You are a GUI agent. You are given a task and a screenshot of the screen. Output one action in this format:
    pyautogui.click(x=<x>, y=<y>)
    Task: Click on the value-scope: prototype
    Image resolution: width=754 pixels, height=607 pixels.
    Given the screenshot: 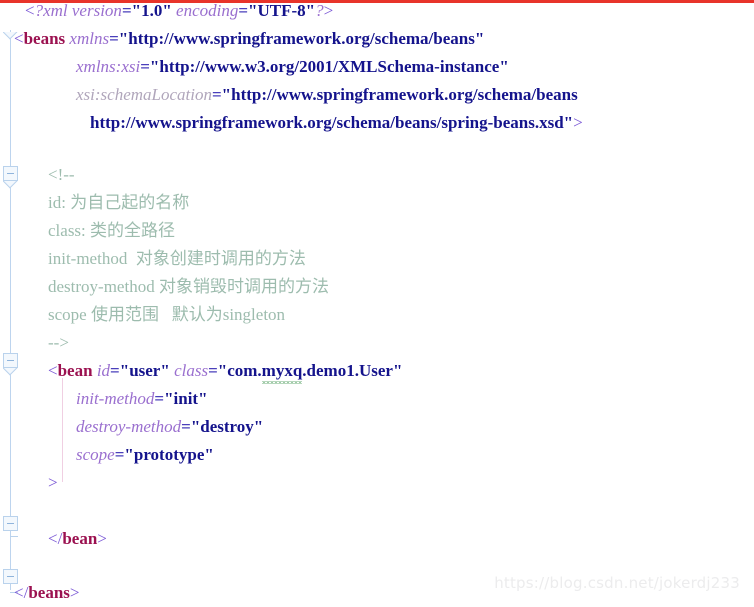 What is the action you would take?
    pyautogui.click(x=169, y=454)
    